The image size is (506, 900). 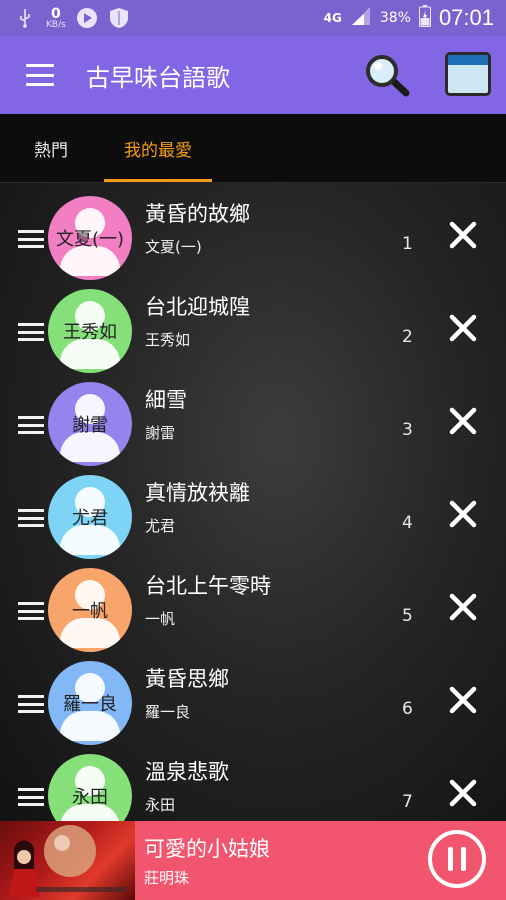 What do you see at coordinates (167, 878) in the screenshot?
I see `now-playing-artist: 莊明珠` at bounding box center [167, 878].